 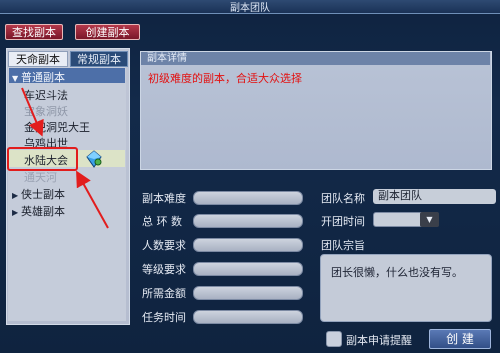 I want to click on annotation-red-box, so click(x=42, y=159).